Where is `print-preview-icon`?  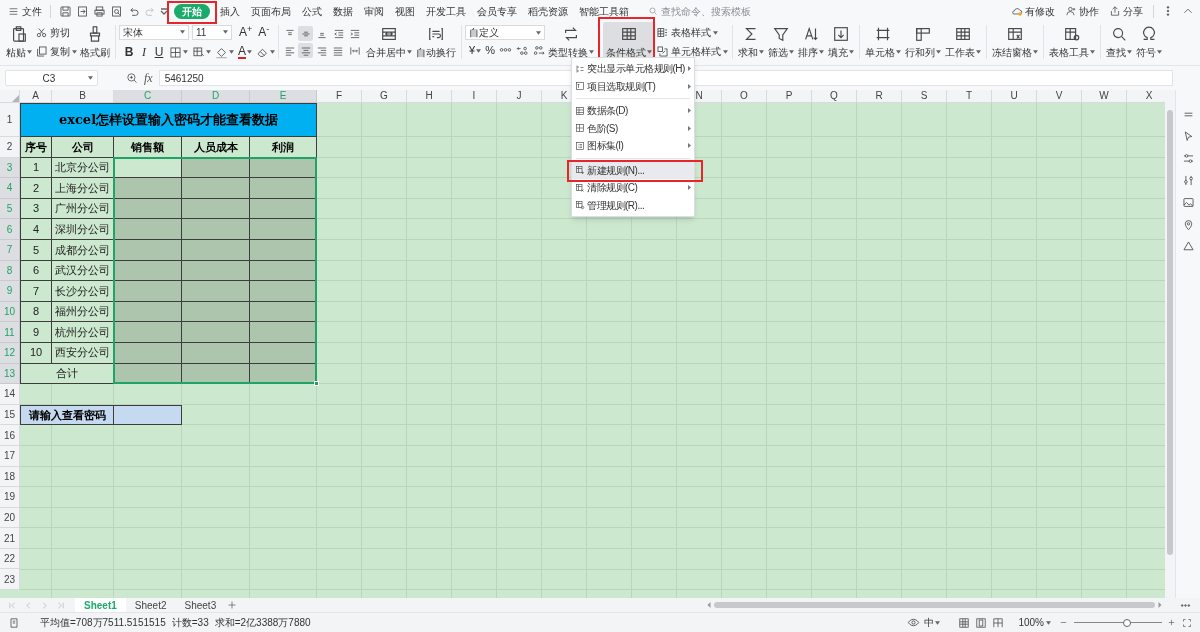 print-preview-icon is located at coordinates (116, 11).